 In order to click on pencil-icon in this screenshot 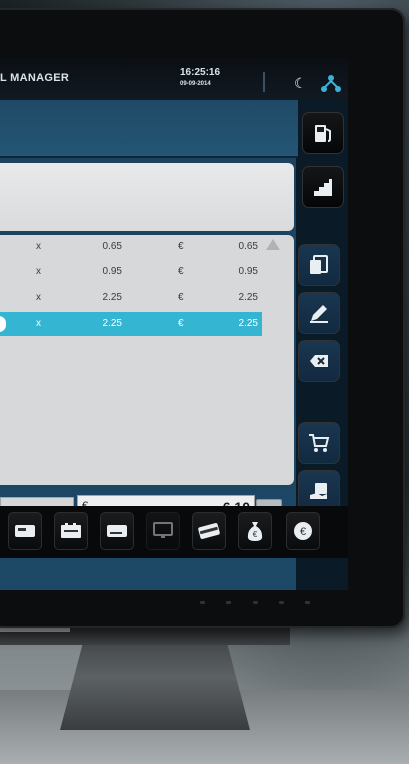, I will do `click(319, 314)`.